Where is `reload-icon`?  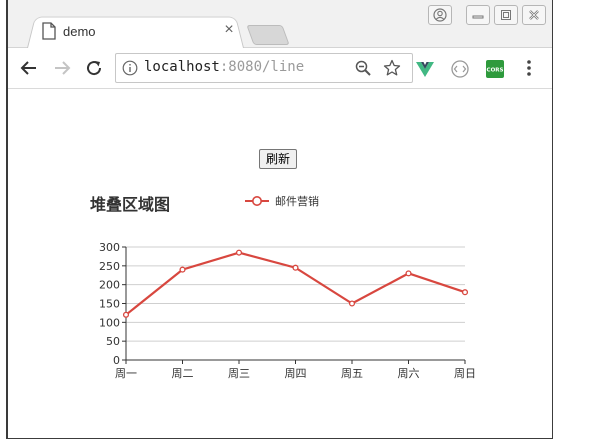 reload-icon is located at coordinates (94, 68).